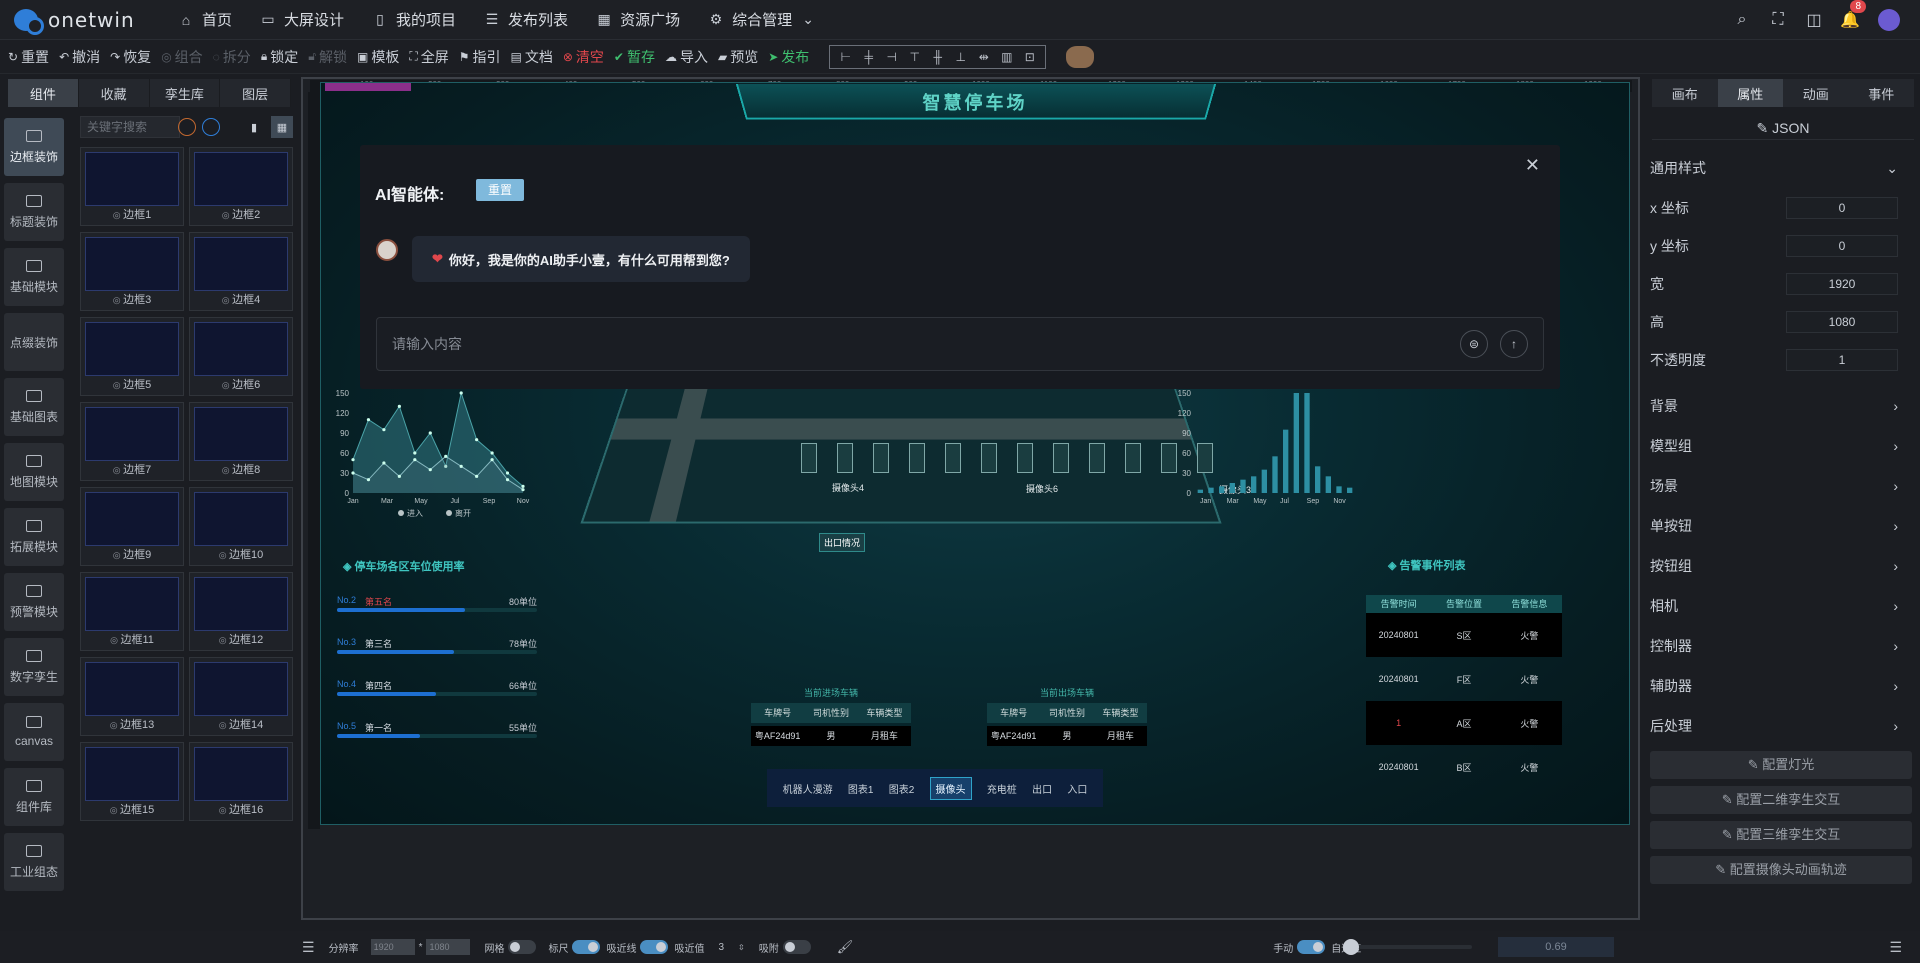 The height and width of the screenshot is (963, 1920). What do you see at coordinates (34, 212) in the screenshot?
I see `category-title-decoration: 标题装饰` at bounding box center [34, 212].